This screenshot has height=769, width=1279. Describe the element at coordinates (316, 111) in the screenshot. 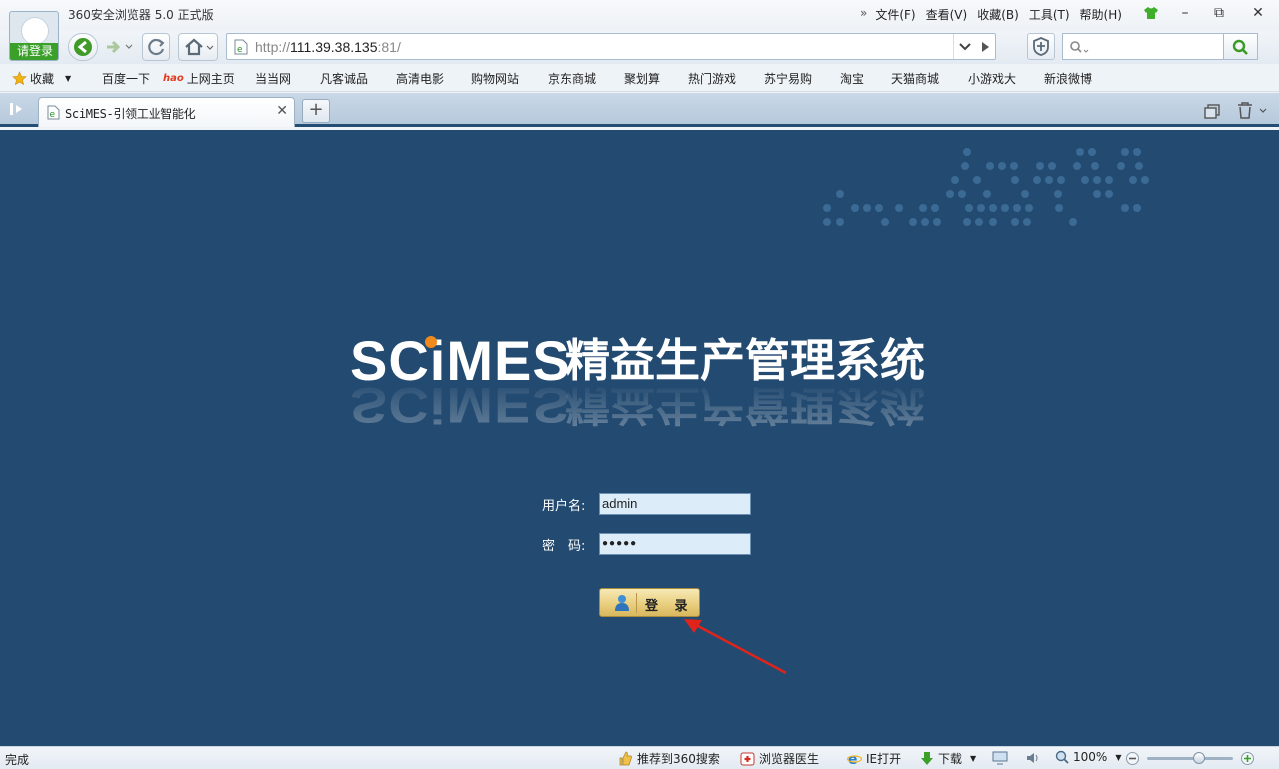

I see `new-tab-button: +` at that location.